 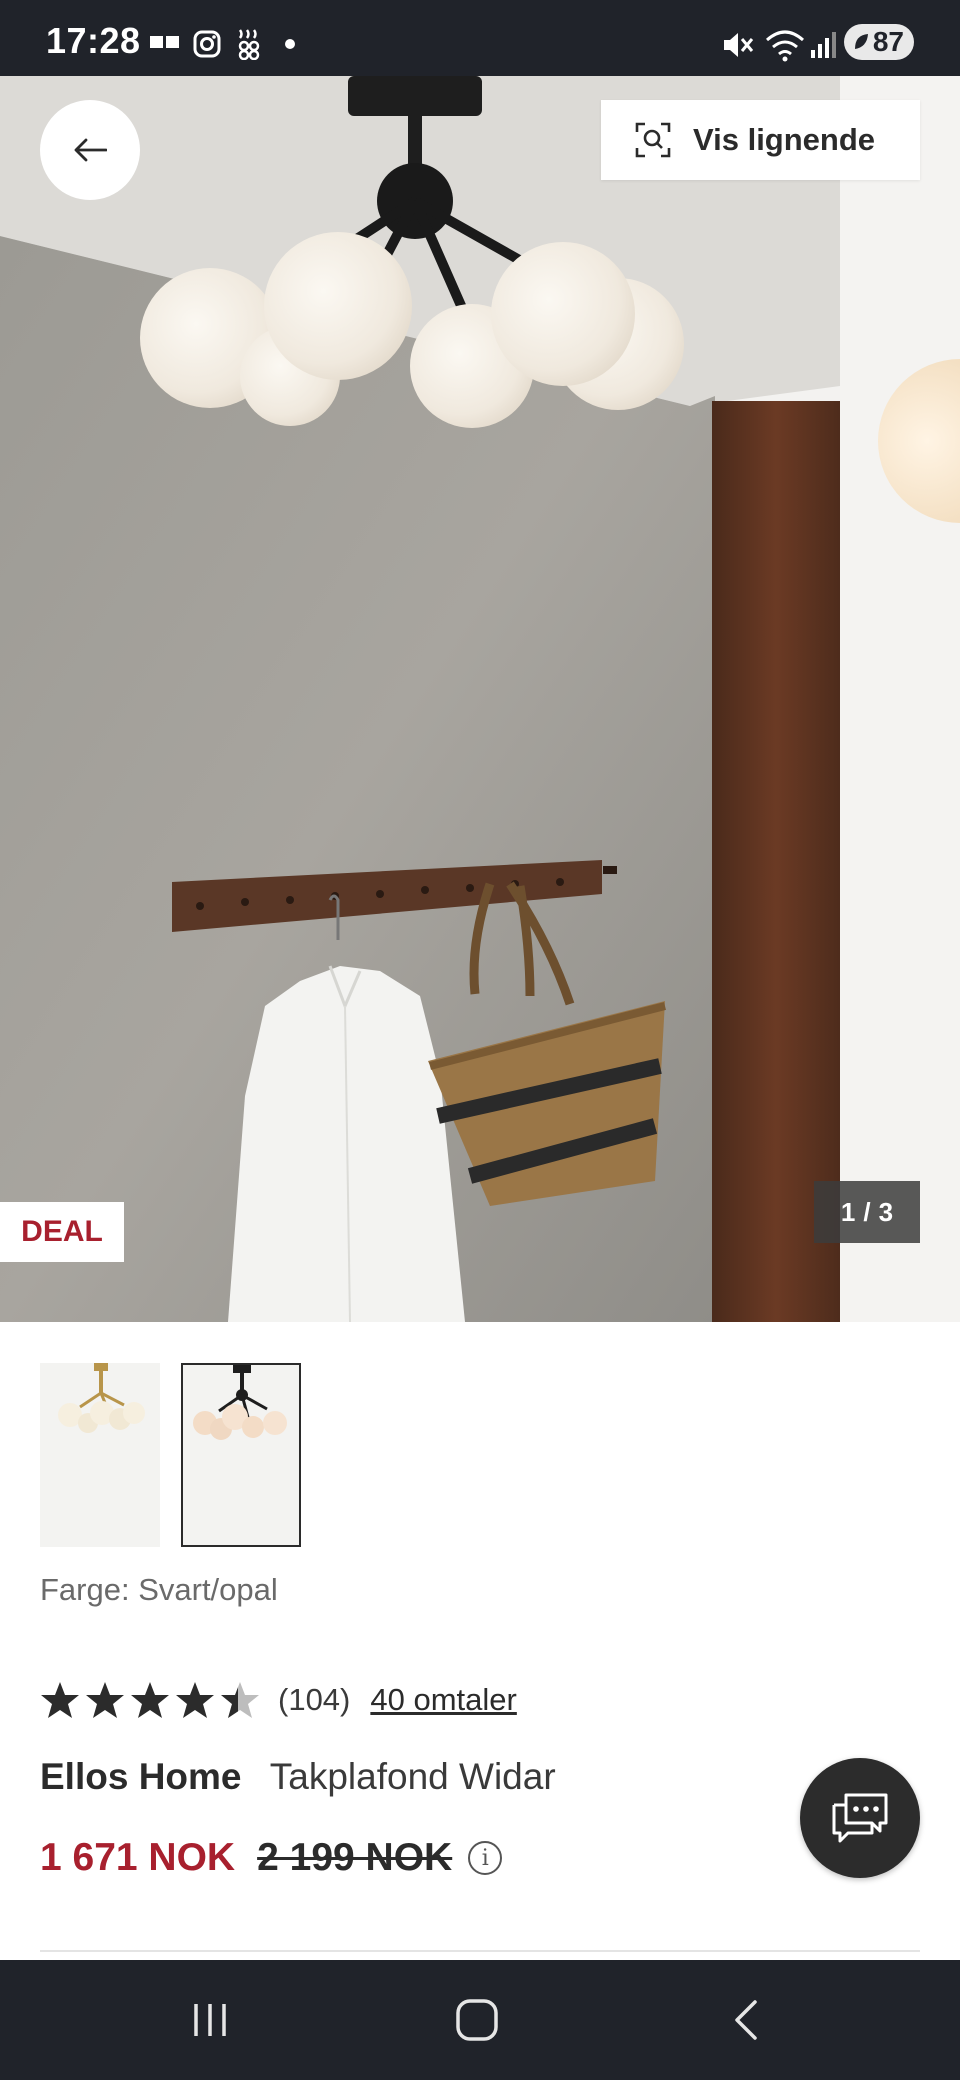 What do you see at coordinates (739, 45) in the screenshot?
I see `mute-icon` at bounding box center [739, 45].